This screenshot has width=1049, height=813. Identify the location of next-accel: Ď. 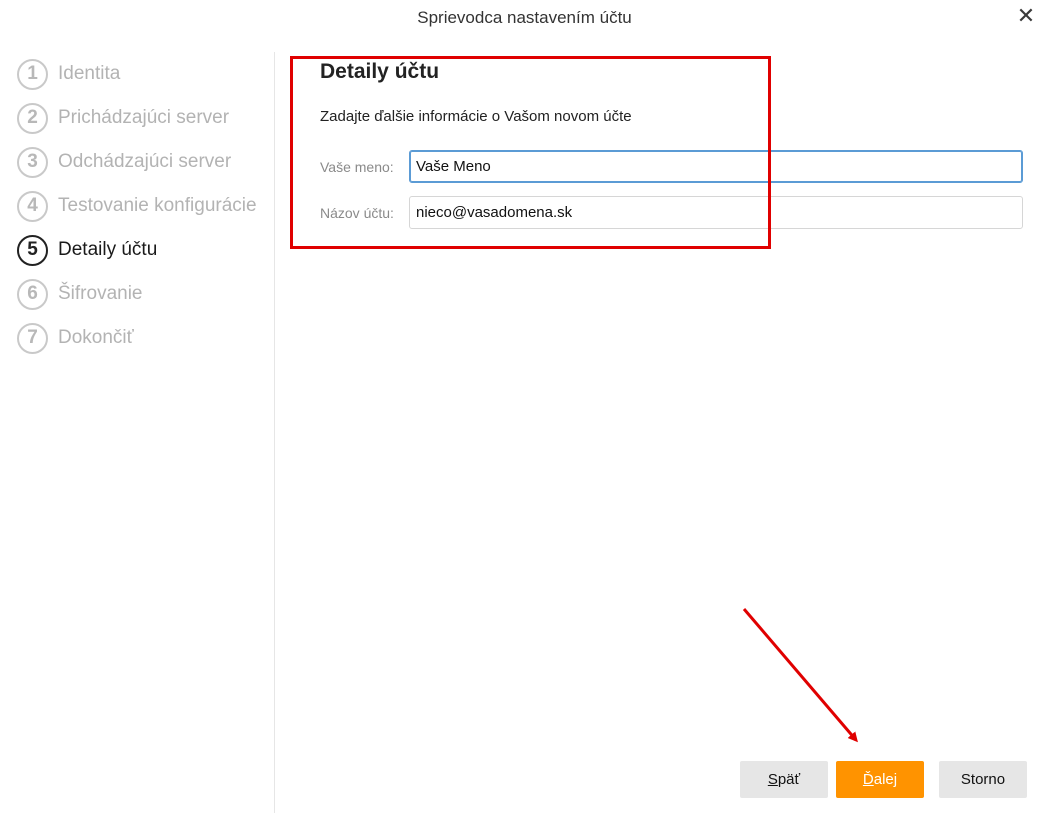
(868, 779).